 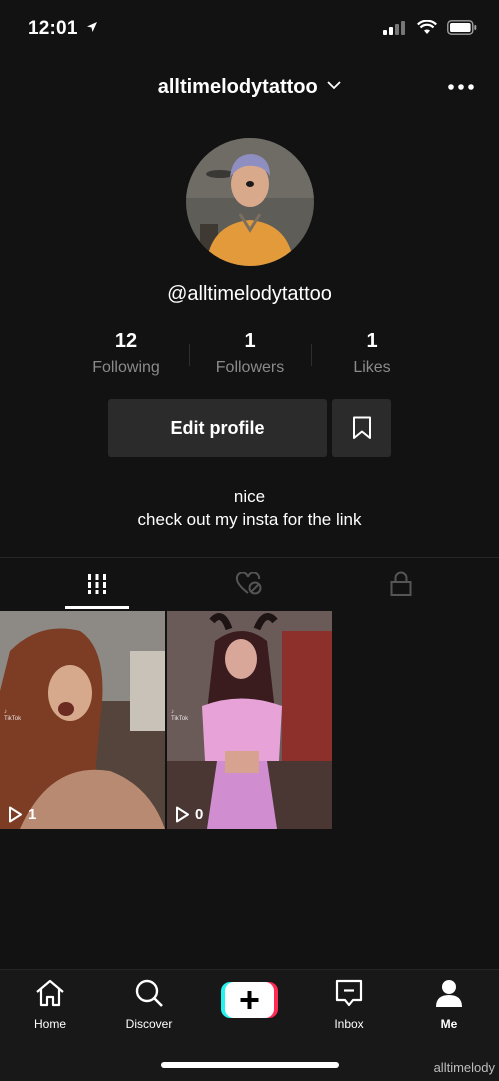 I want to click on view-count: 1, so click(x=22, y=814).